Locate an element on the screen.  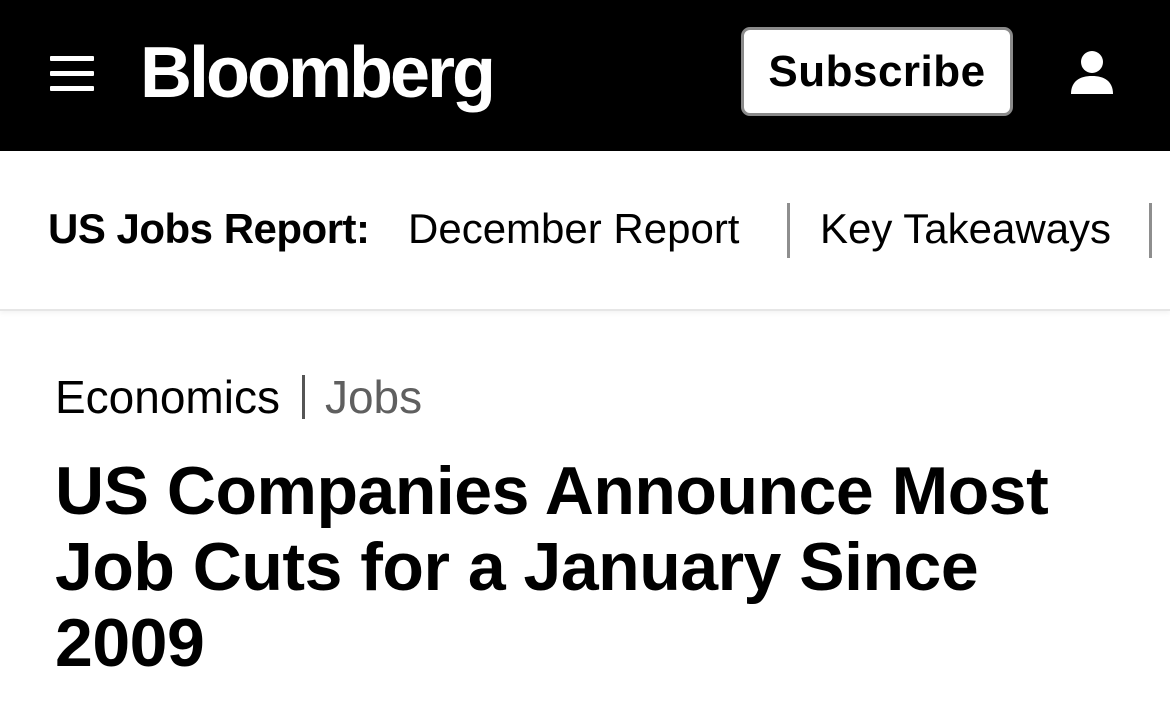
breadcrumb-economics: Economics is located at coordinates (167, 397).